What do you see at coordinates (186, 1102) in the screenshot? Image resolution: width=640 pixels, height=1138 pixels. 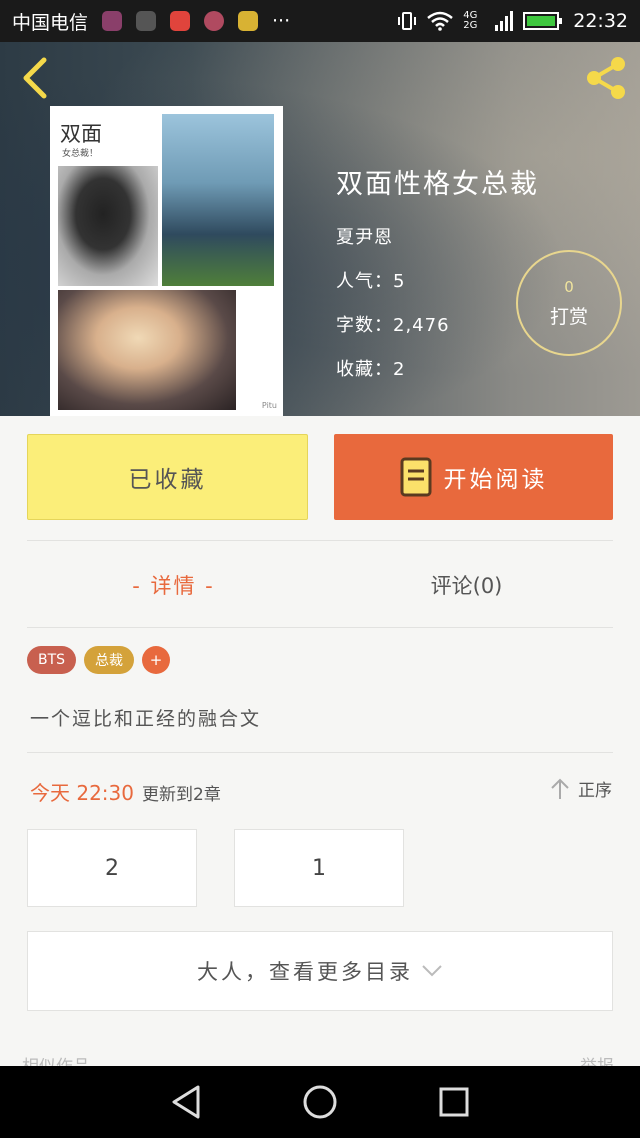 I see `nav-back-icon` at bounding box center [186, 1102].